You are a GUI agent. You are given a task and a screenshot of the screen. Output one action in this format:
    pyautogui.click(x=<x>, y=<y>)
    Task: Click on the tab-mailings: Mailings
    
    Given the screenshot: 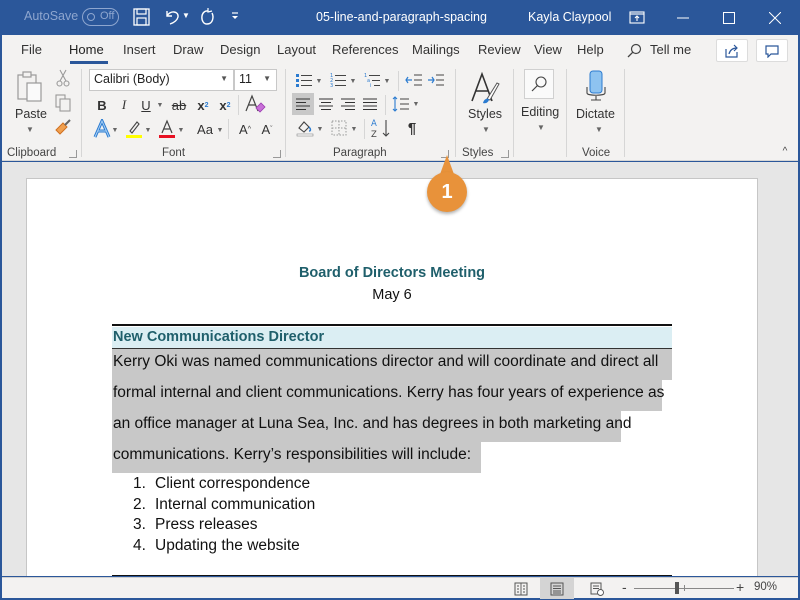 What is the action you would take?
    pyautogui.click(x=436, y=49)
    